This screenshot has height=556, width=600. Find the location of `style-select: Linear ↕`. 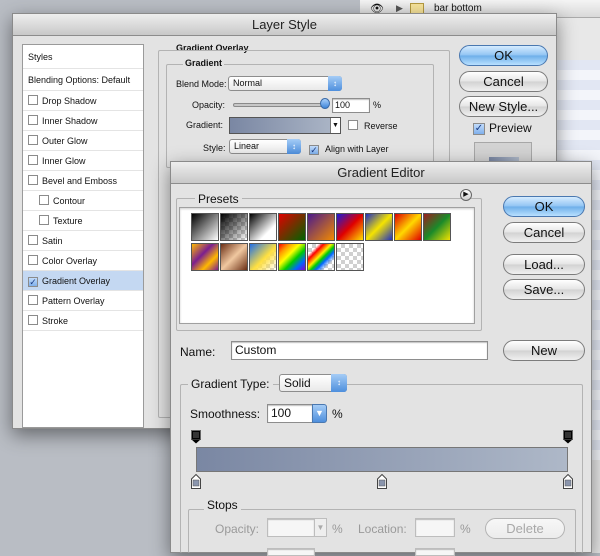

style-select: Linear ↕ is located at coordinates (265, 146).